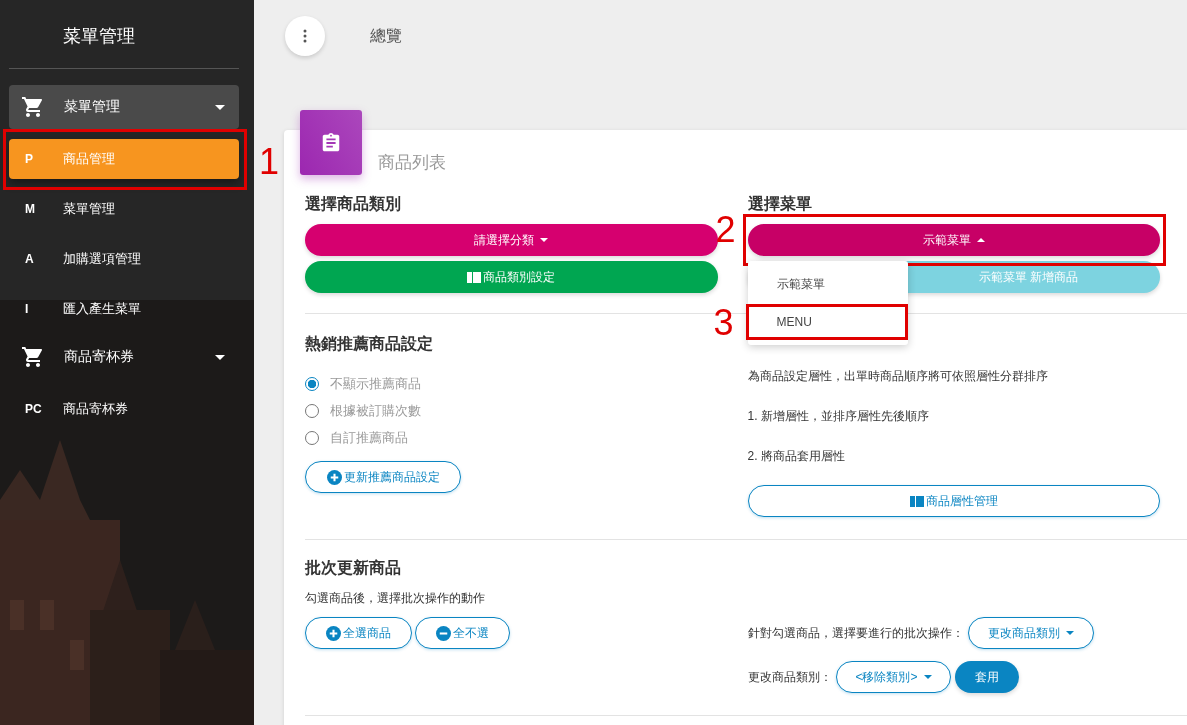  Describe the element at coordinates (99, 36) in the screenshot. I see `sidebar-title: 菜單管理` at that location.